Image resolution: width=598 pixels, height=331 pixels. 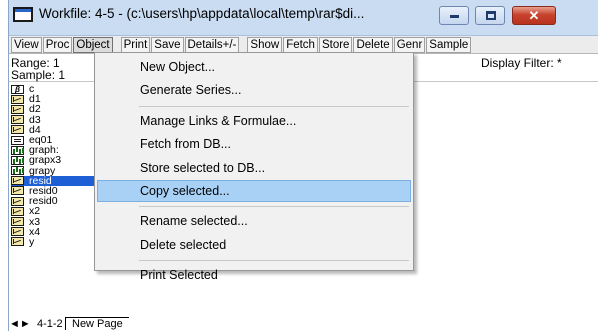 What do you see at coordinates (335, 44) in the screenshot?
I see `toolbar-store-button: Store` at bounding box center [335, 44].